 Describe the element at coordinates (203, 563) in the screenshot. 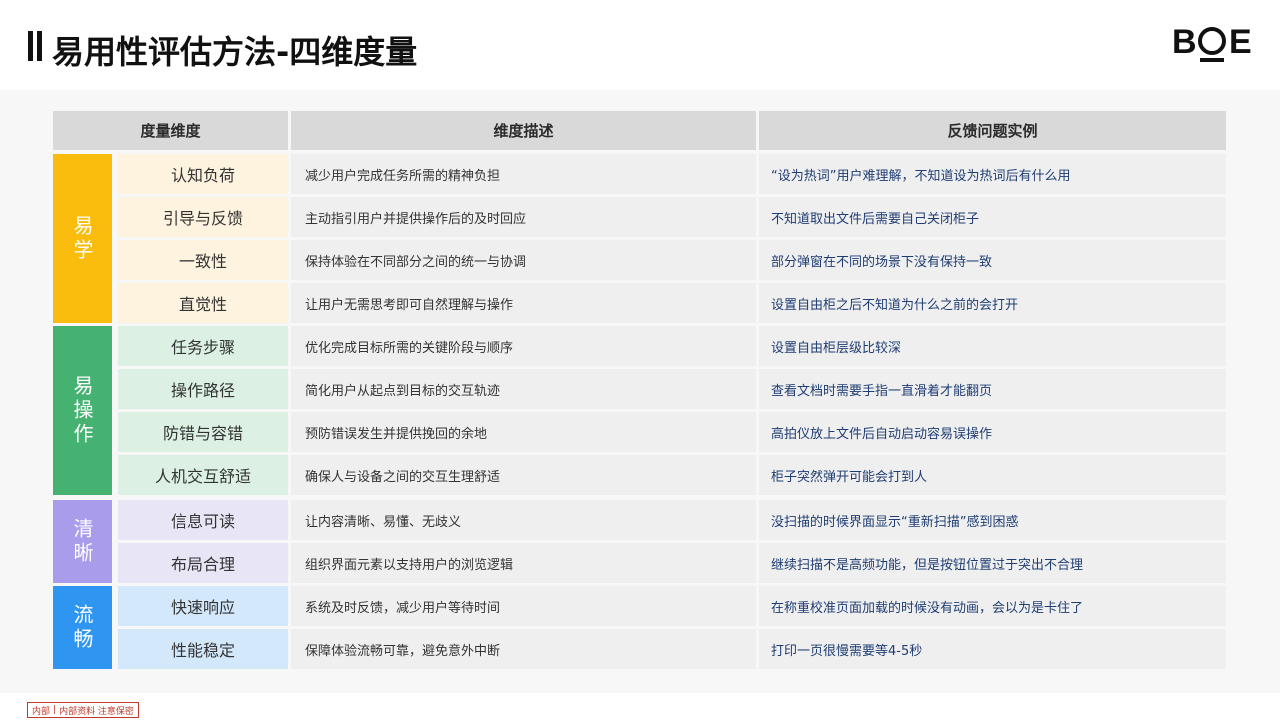

I see `dimension-cell: 布局合理` at that location.